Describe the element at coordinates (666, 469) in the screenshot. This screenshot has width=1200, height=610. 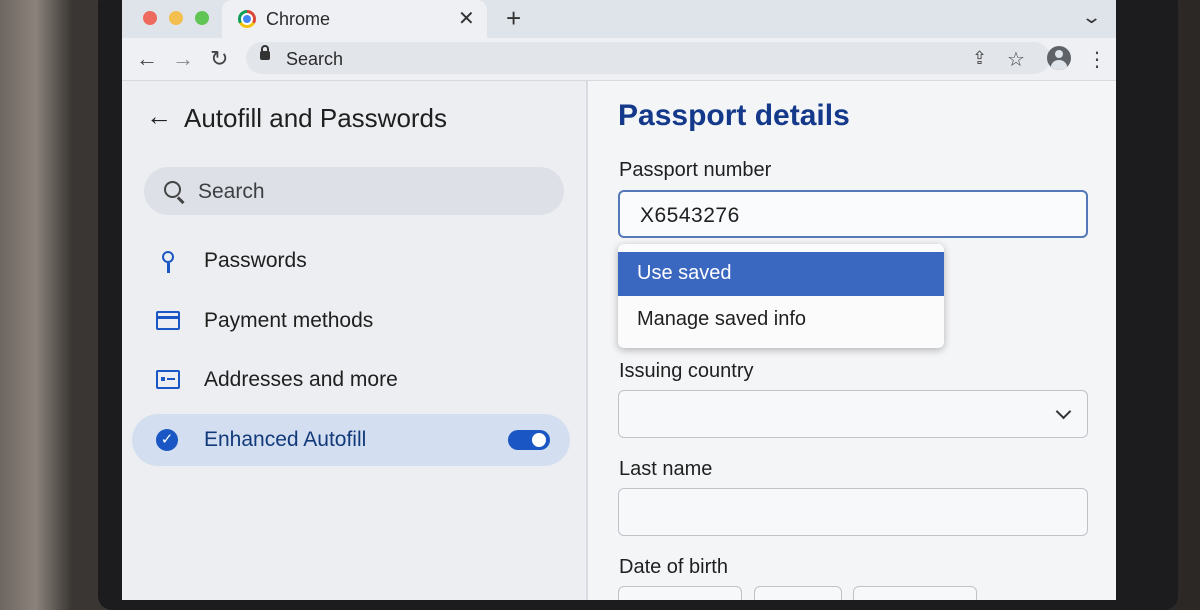
I see `last-name-label: Last name` at that location.